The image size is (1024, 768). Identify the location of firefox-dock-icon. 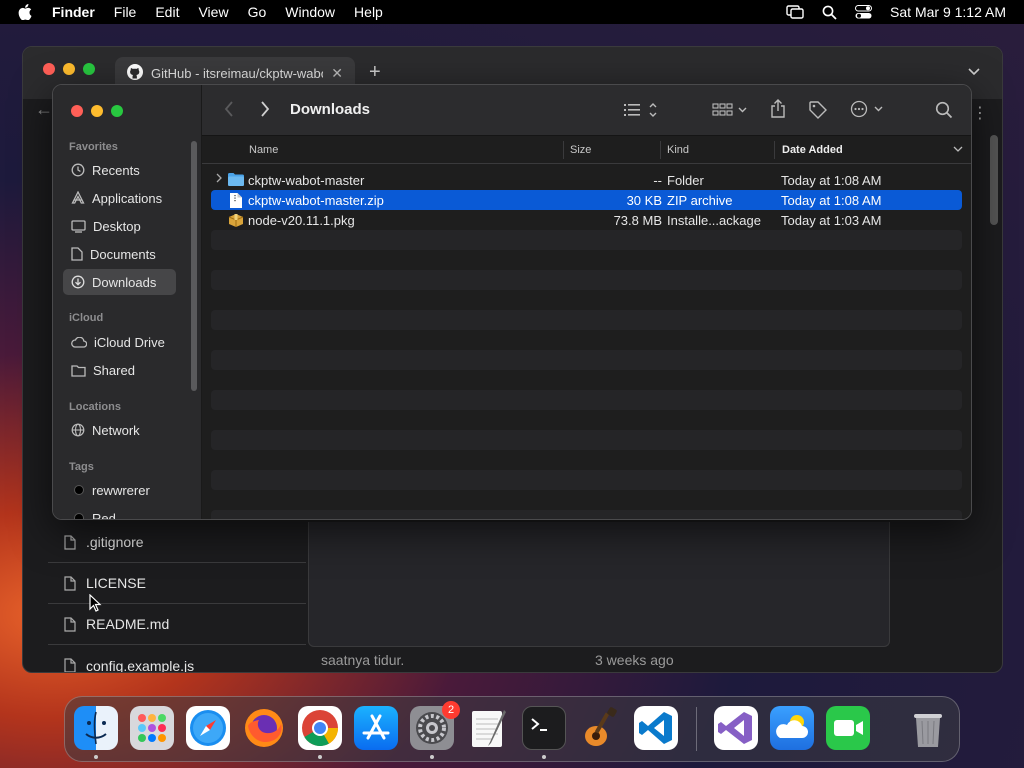
(264, 728).